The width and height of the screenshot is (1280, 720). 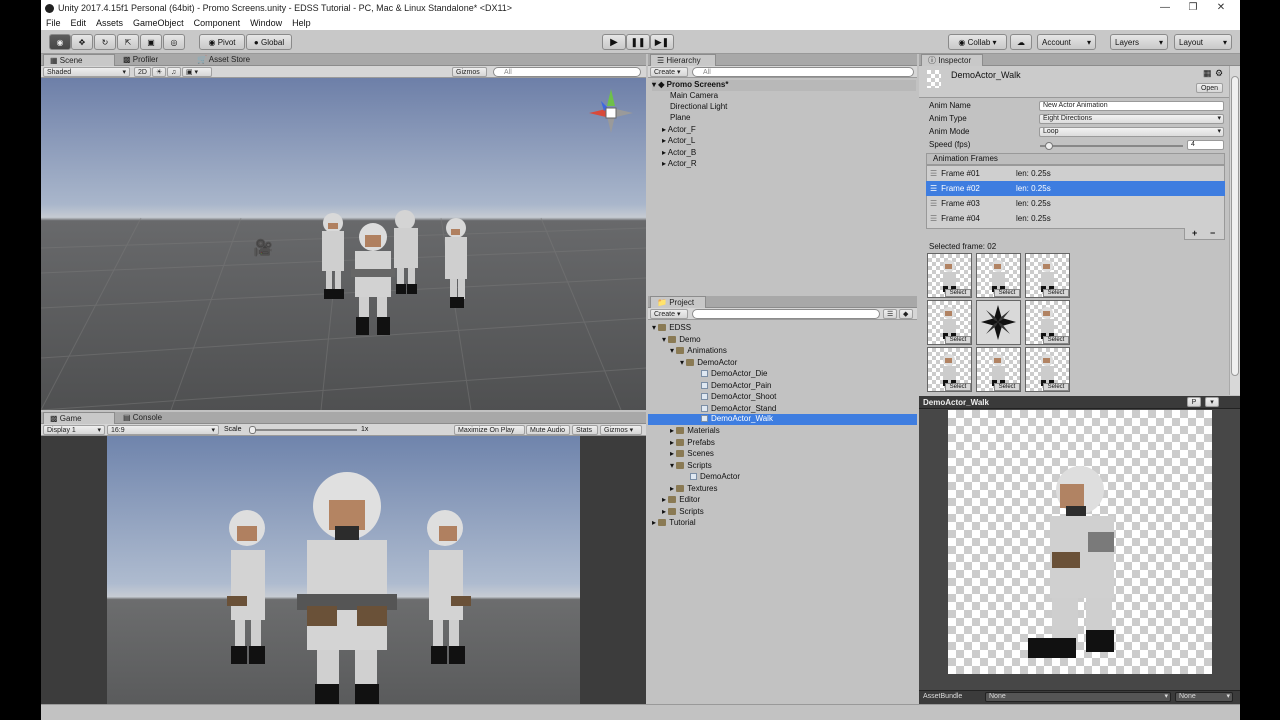 What do you see at coordinates (105, 42) in the screenshot?
I see `rotate-tool-button: ↻` at bounding box center [105, 42].